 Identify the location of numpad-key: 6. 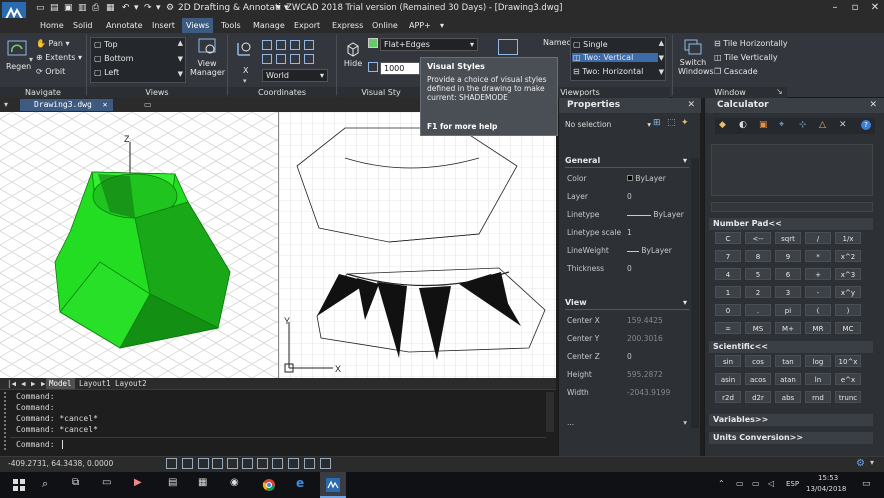
(788, 274).